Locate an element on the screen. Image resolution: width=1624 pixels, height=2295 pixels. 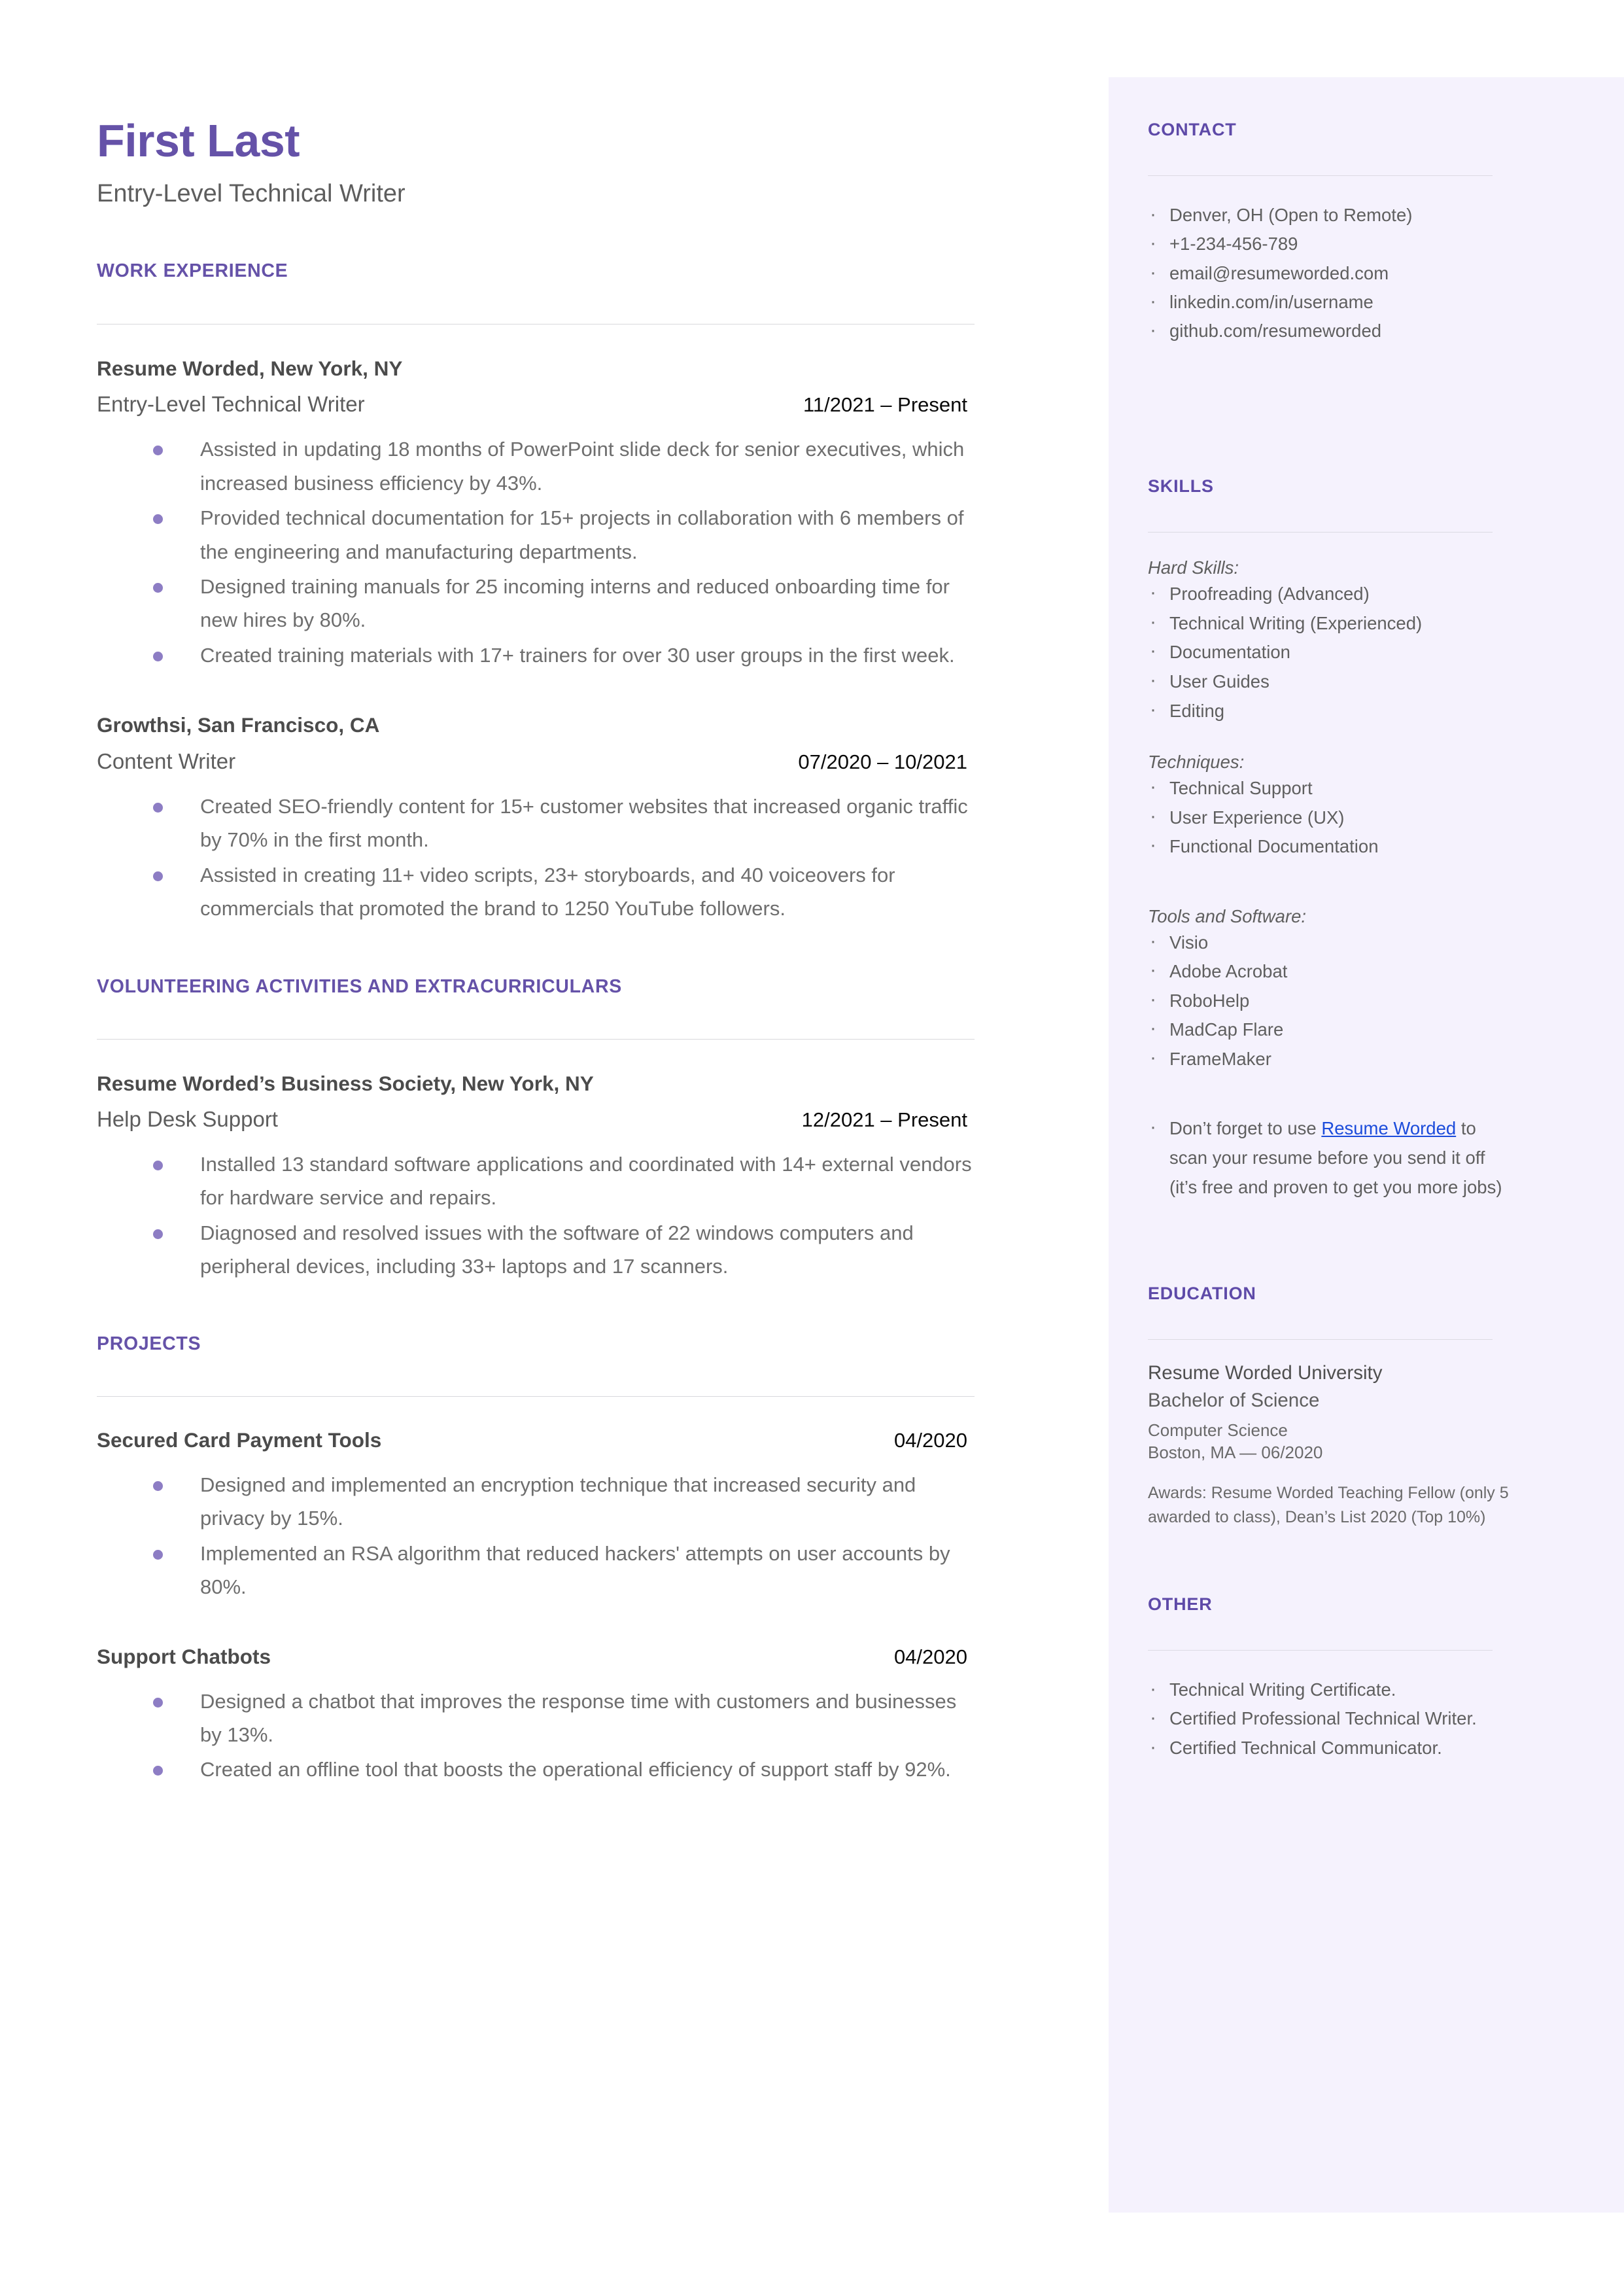
project-title-date-row: Support Chatbots 04/2020 is located at coordinates (536, 1657).